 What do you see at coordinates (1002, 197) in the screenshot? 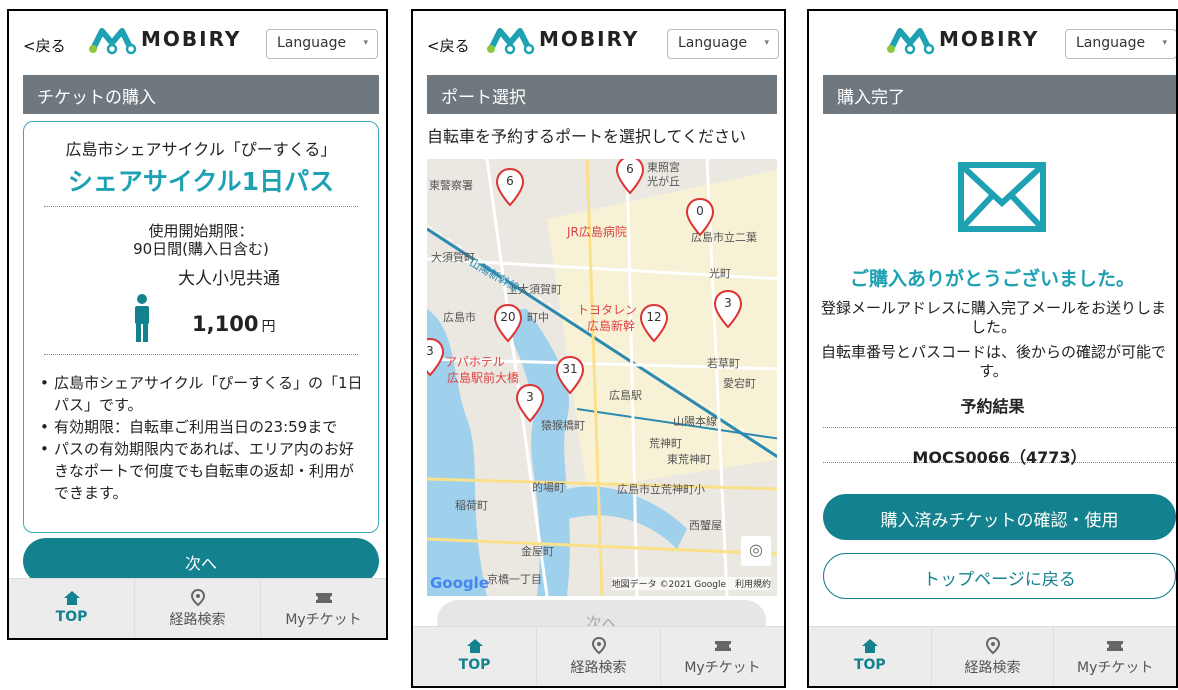
I see `mail-icon` at bounding box center [1002, 197].